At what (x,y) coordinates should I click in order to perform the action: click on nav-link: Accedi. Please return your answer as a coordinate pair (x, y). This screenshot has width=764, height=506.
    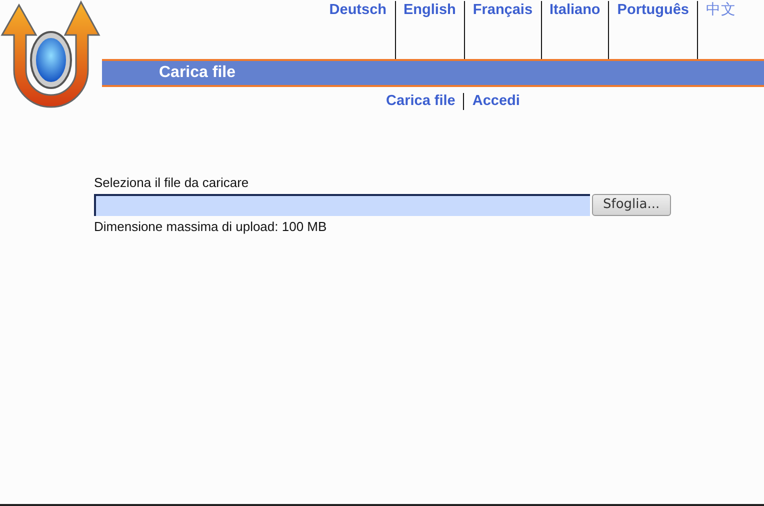
    Looking at the image, I should click on (496, 101).